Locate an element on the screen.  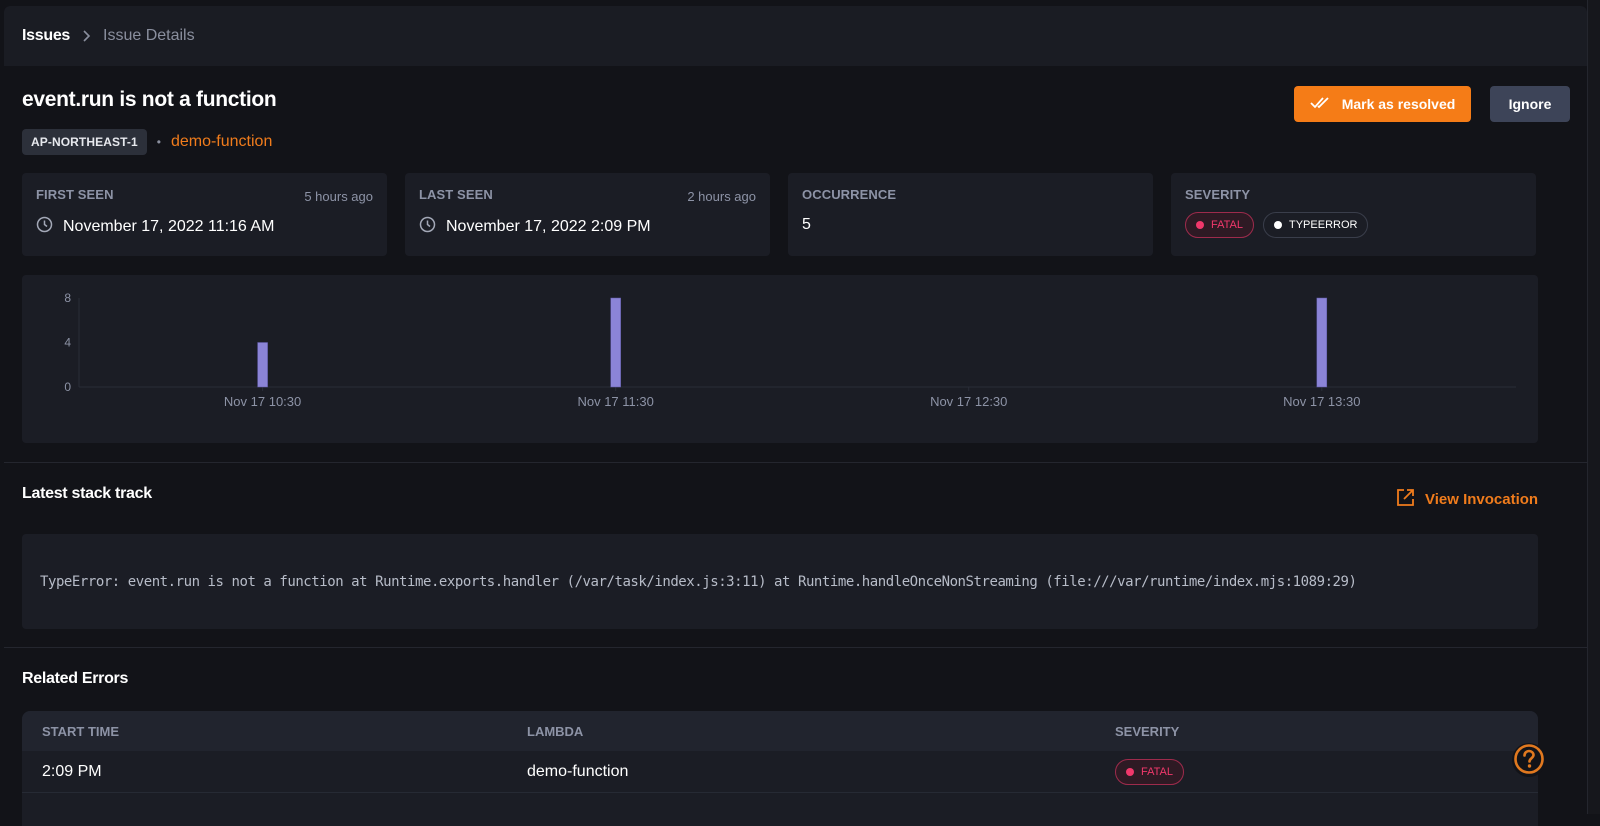
y-tick-label: 0 is located at coordinates (67, 387).